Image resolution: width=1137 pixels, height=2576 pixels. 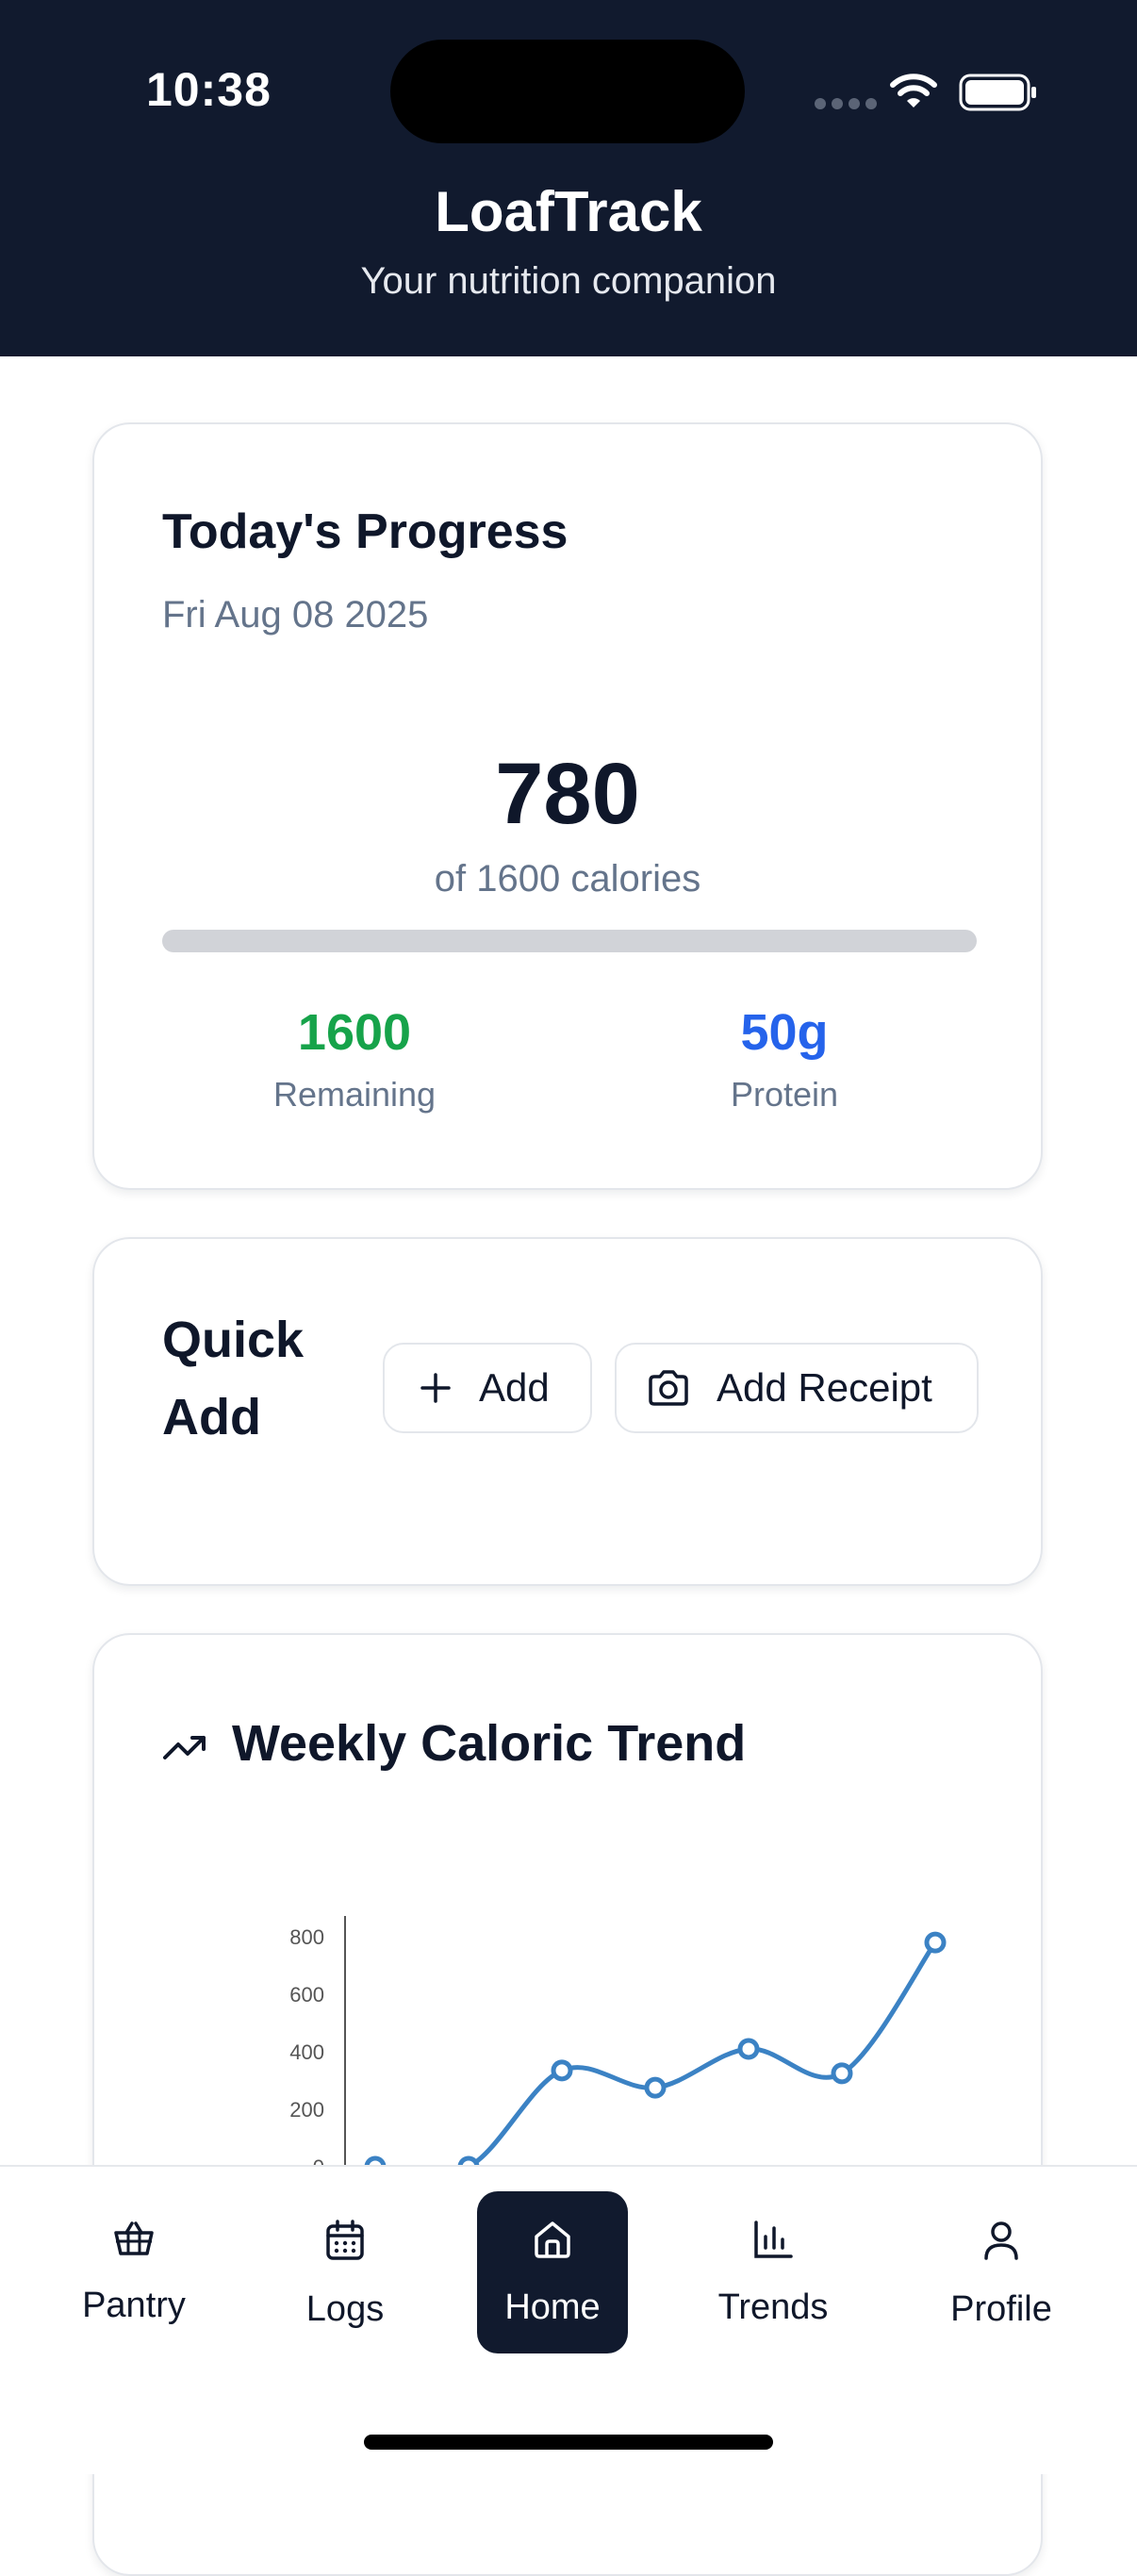 What do you see at coordinates (568, 211) in the screenshot?
I see `app-title: LoafTrack` at bounding box center [568, 211].